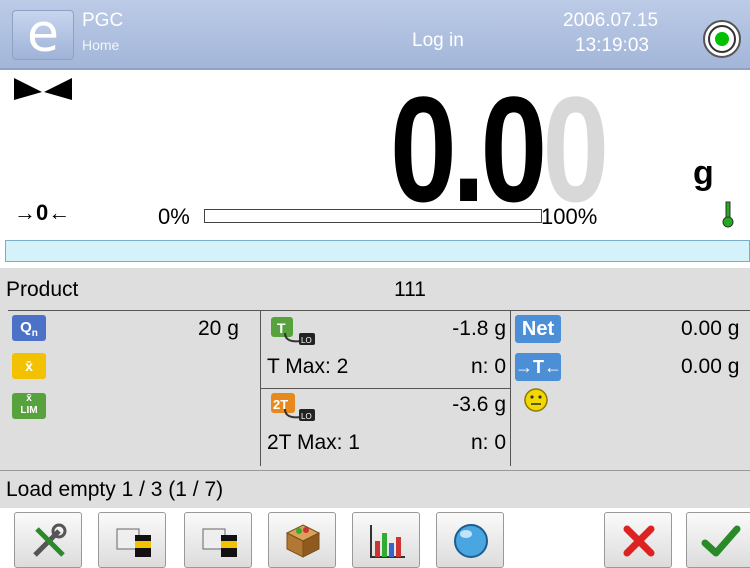 This screenshot has height=568, width=750. What do you see at coordinates (710, 366) in the screenshot?
I see `tare-total-value: 0.00 g` at bounding box center [710, 366].